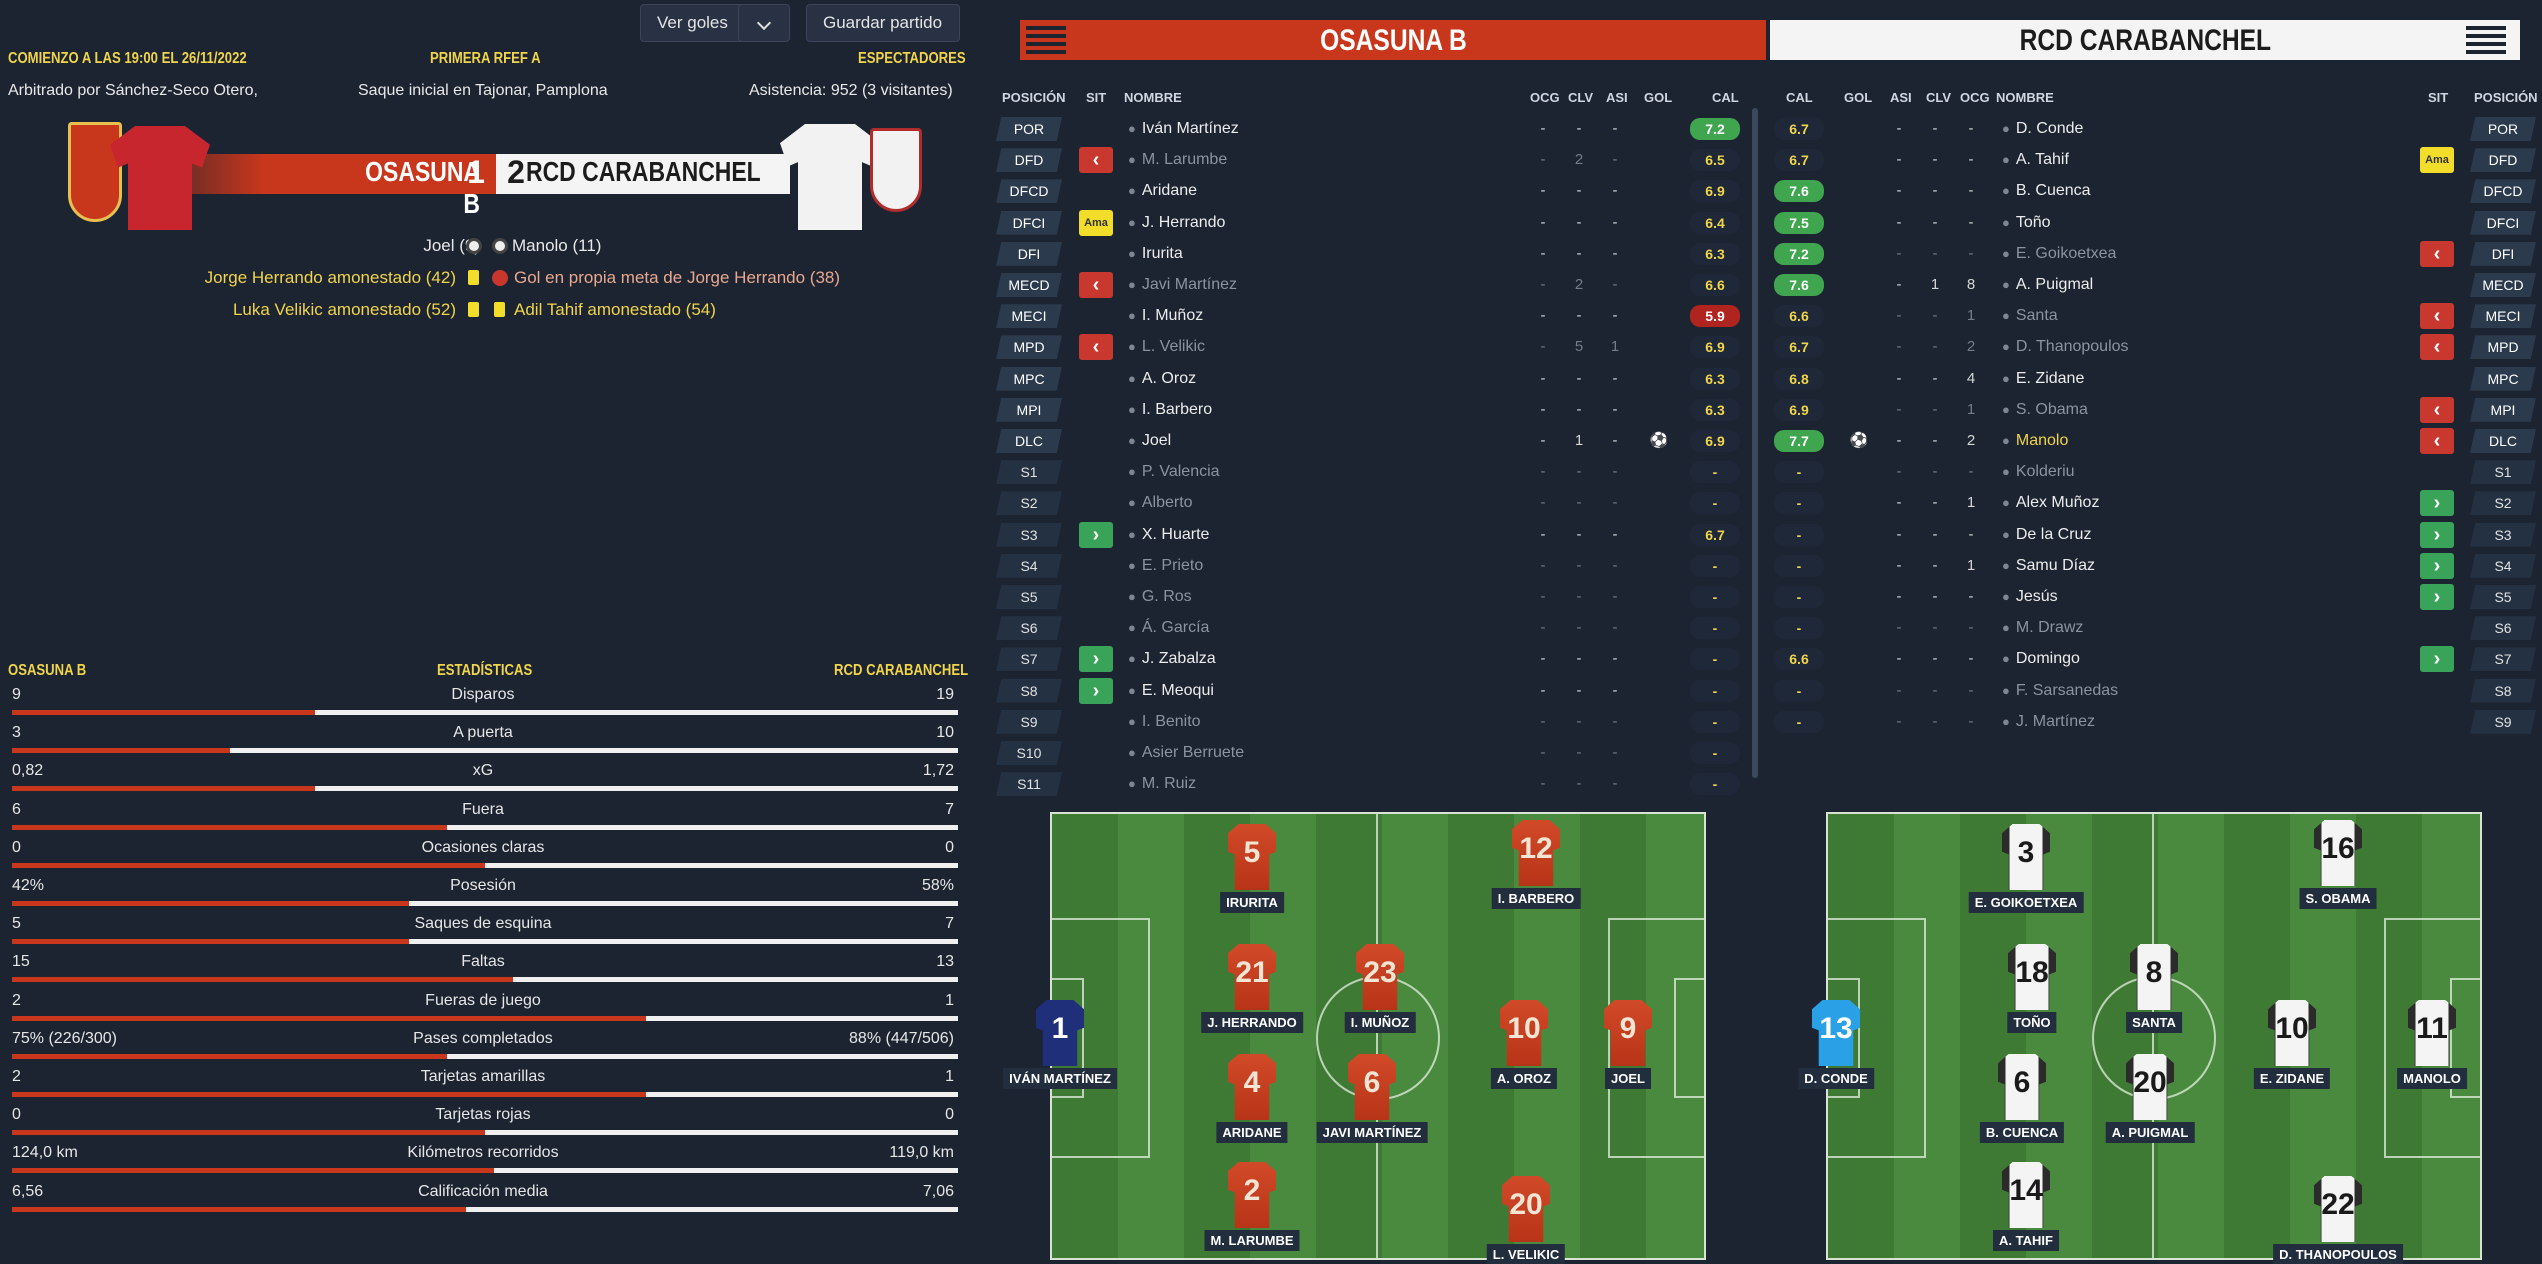 The height and width of the screenshot is (1264, 2542). Describe the element at coordinates (1162, 784) in the screenshot. I see `player-name: ● M. Ruiz` at that location.